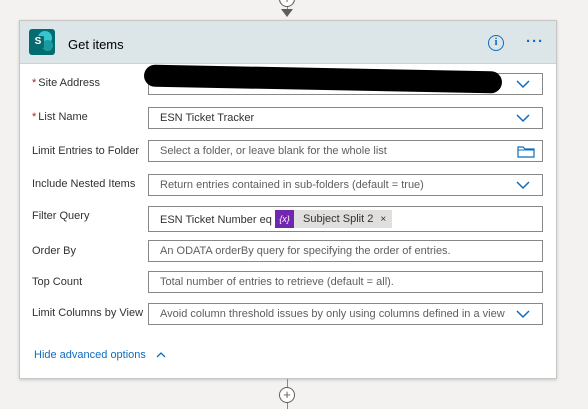  I want to click on token-label: Subject Split 2, so click(338, 219).